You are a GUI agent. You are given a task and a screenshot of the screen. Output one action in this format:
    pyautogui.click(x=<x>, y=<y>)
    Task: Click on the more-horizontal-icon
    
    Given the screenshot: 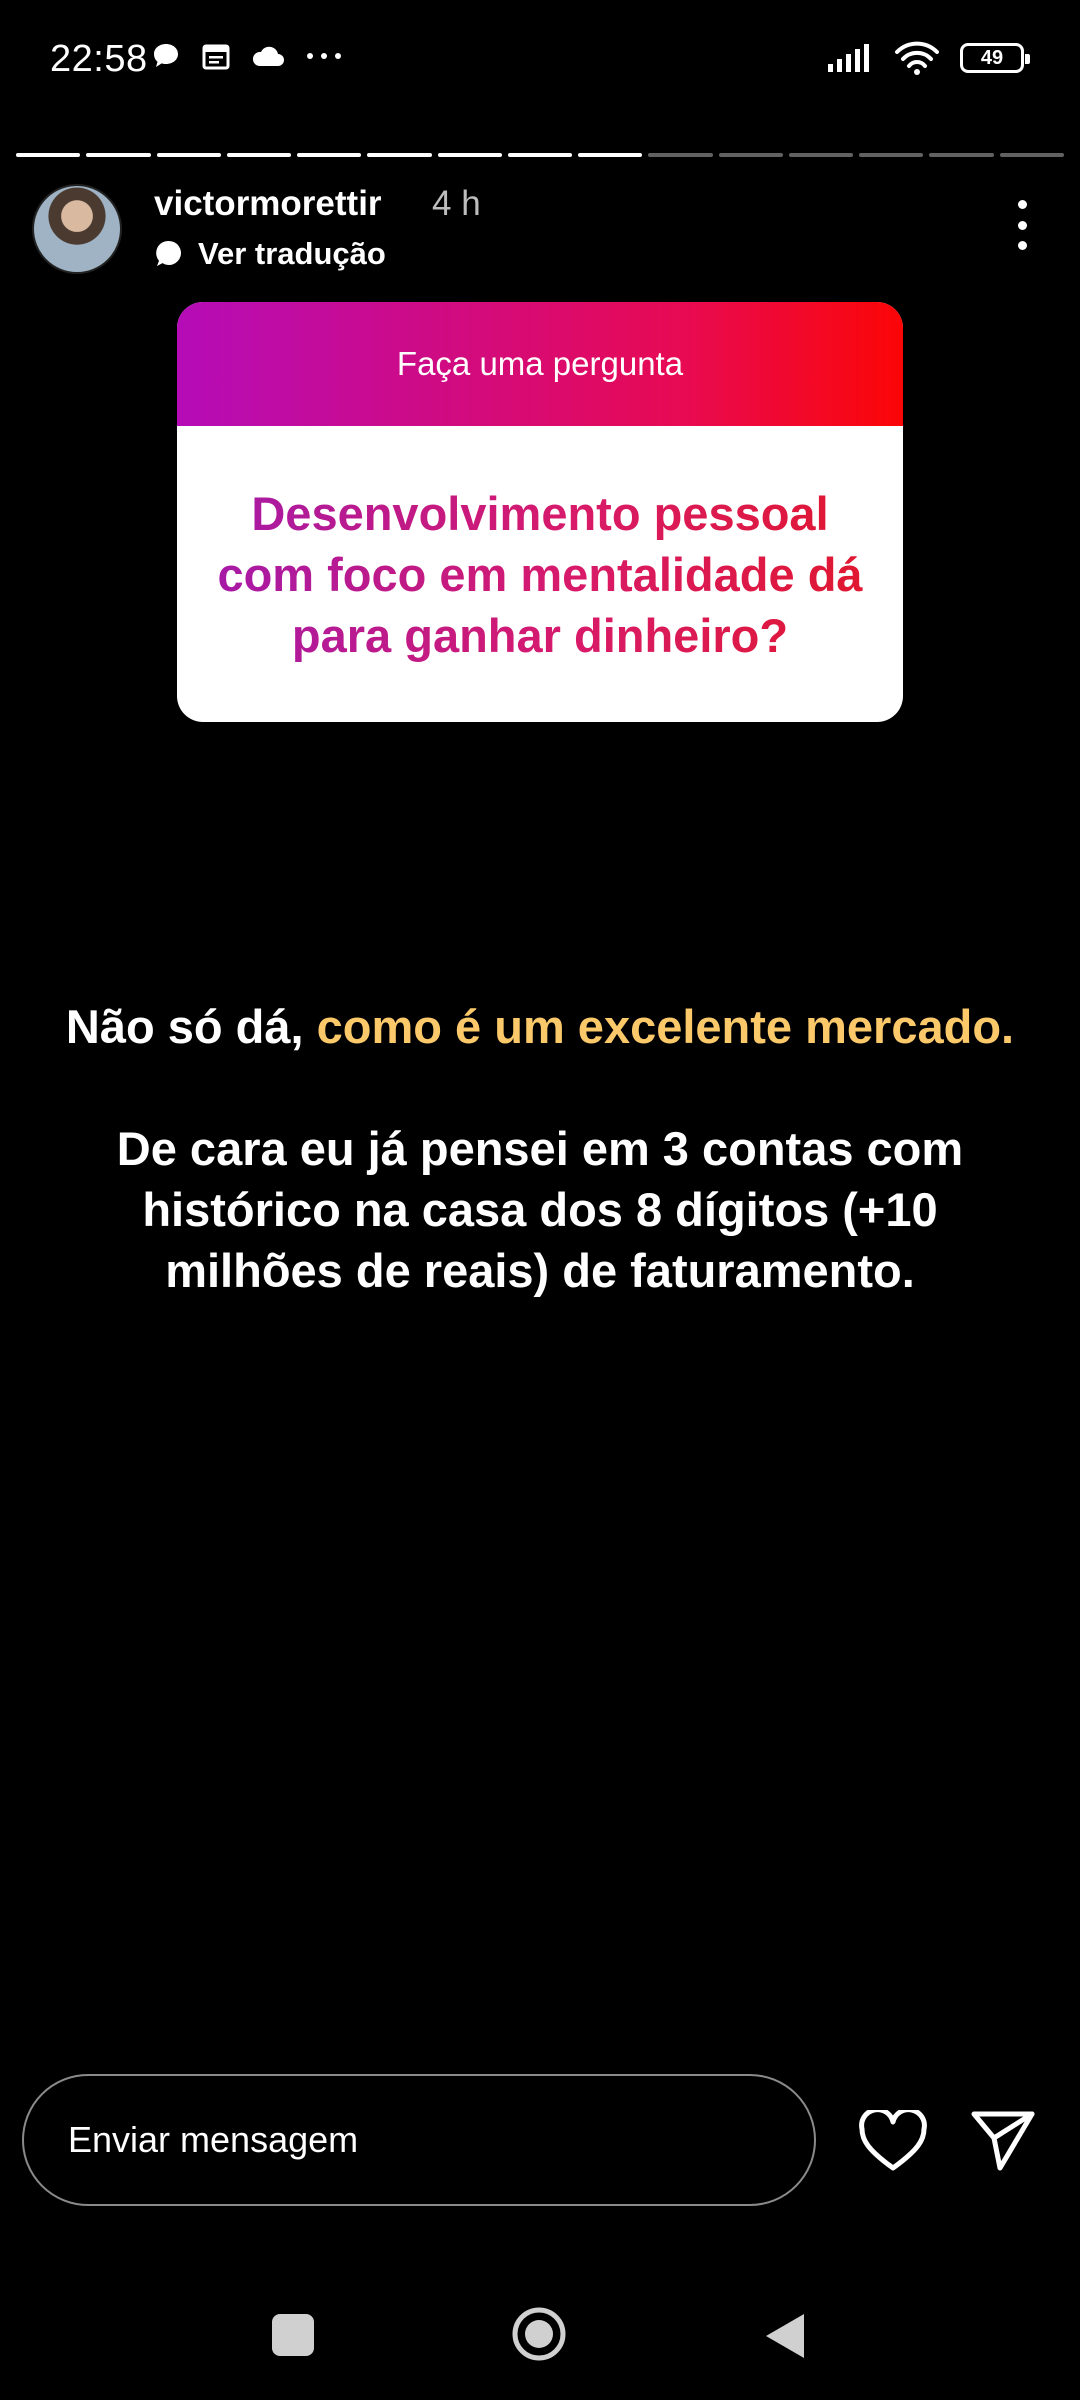 What is the action you would take?
    pyautogui.click(x=324, y=56)
    